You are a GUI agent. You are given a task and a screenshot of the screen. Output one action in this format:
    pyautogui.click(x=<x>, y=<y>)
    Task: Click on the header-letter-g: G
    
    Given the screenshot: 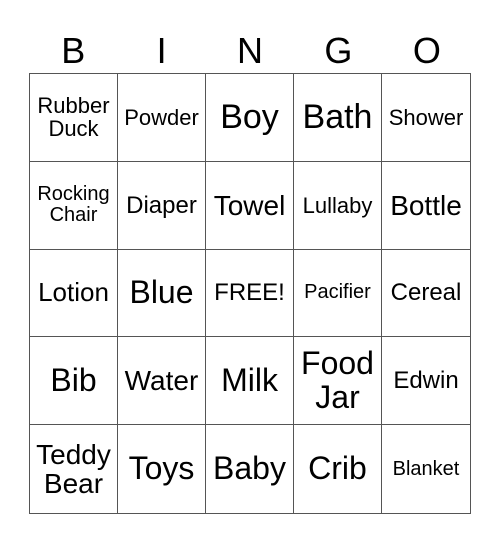 What is the action you would take?
    pyautogui.click(x=338, y=50)
    